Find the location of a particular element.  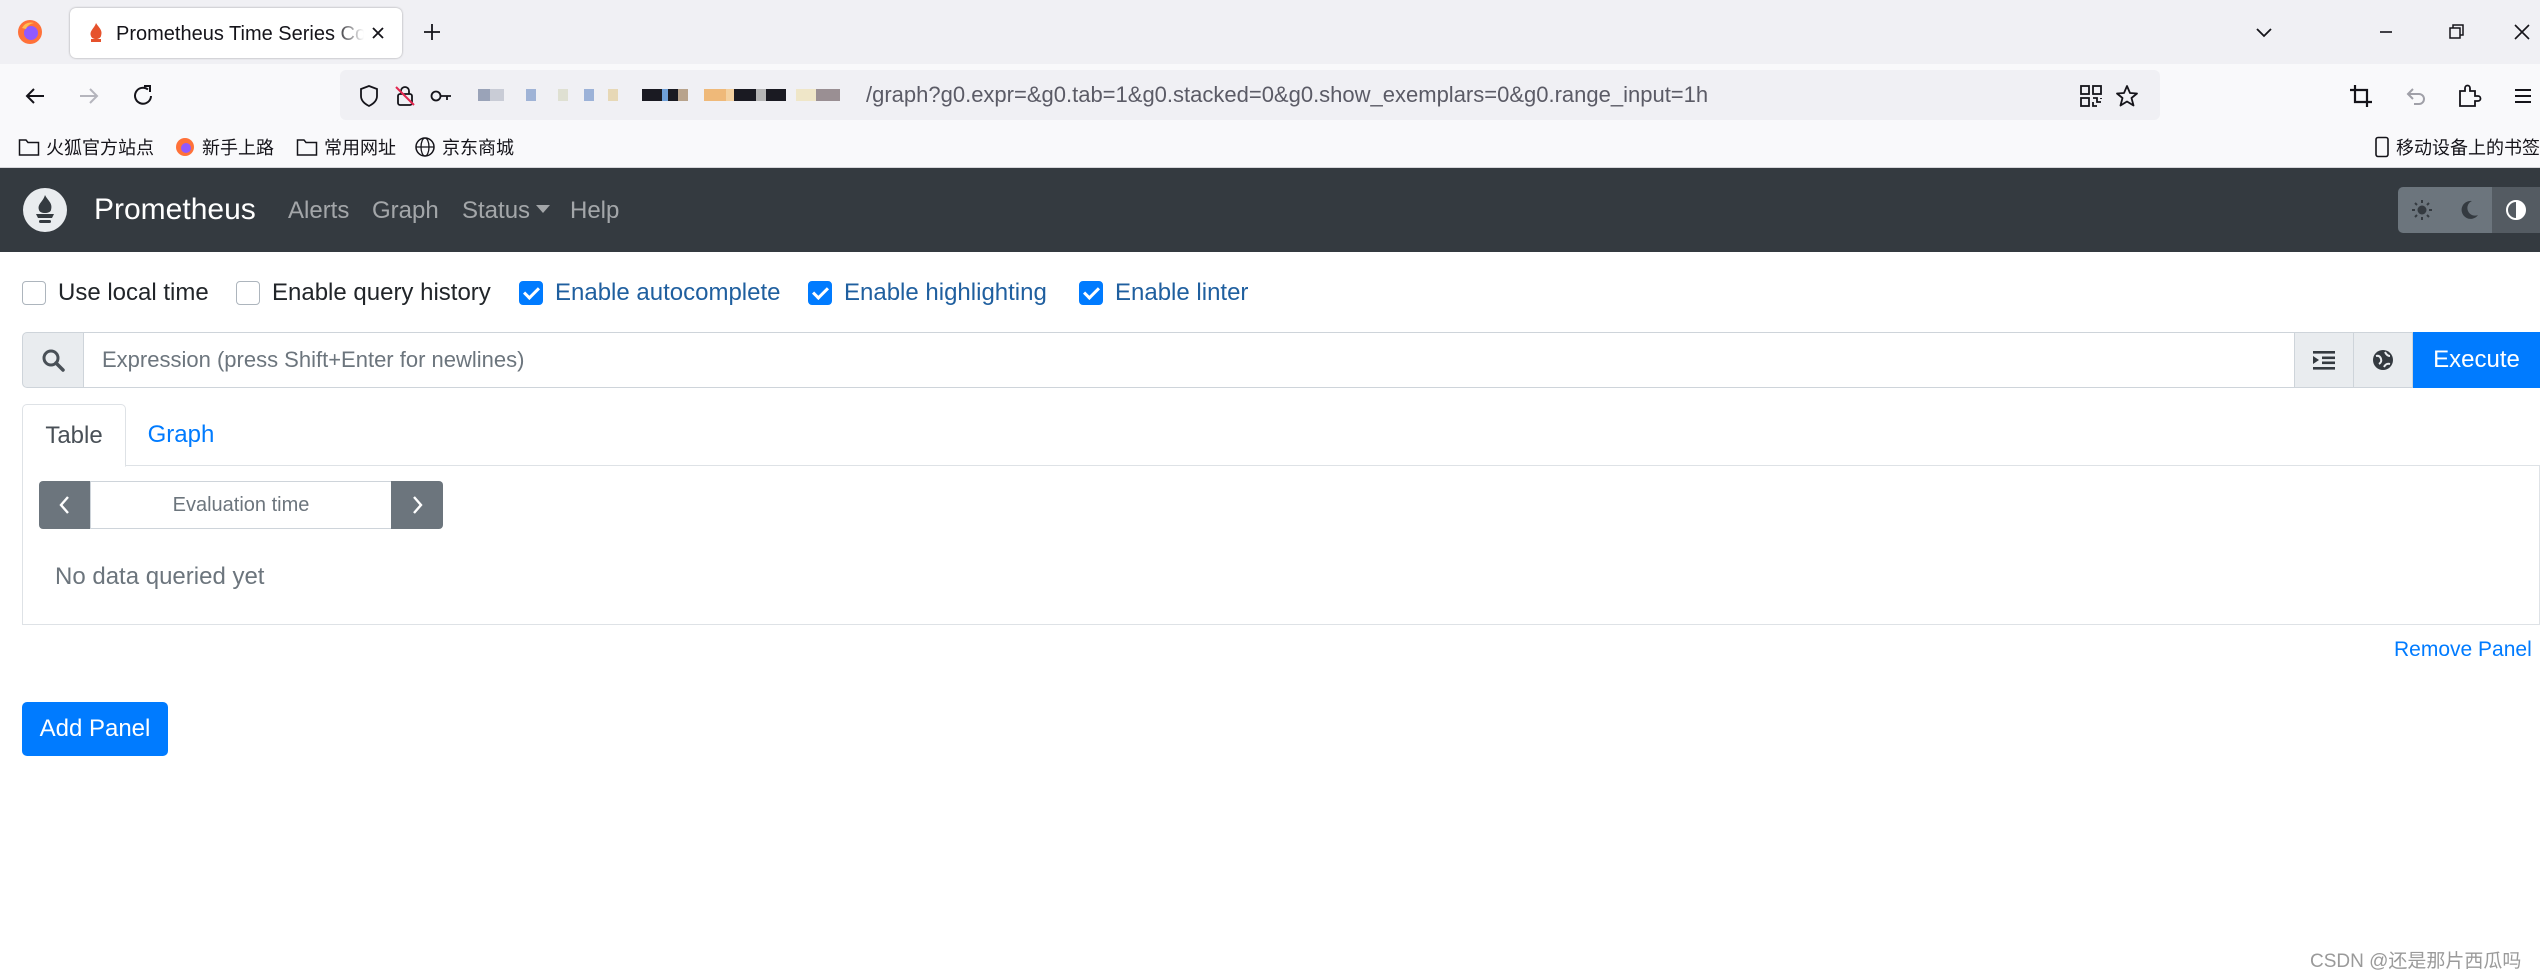

metrics-explorer-button is located at coordinates (2383, 360).